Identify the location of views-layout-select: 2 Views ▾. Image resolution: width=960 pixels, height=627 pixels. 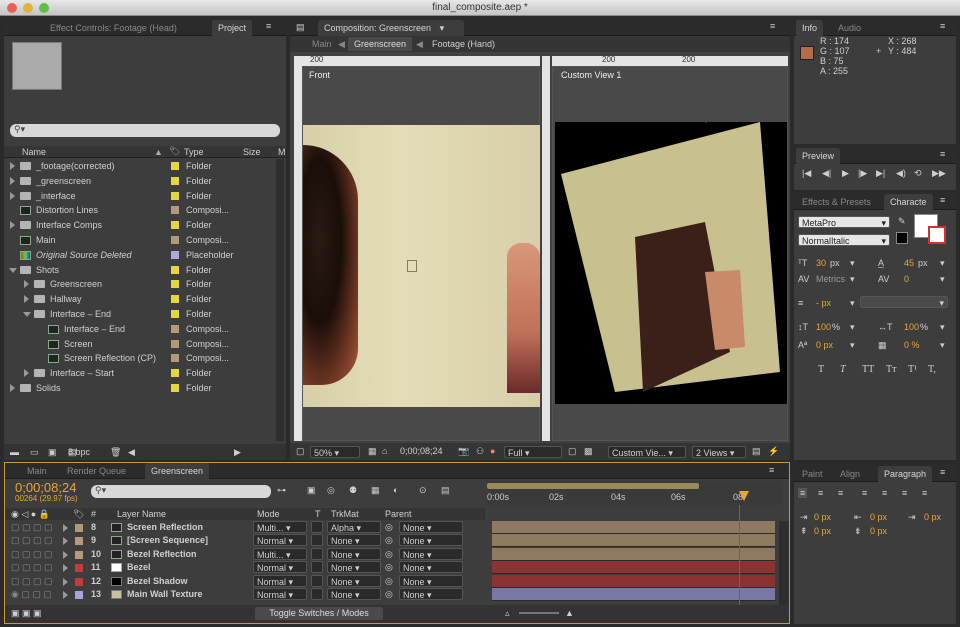
(719, 452).